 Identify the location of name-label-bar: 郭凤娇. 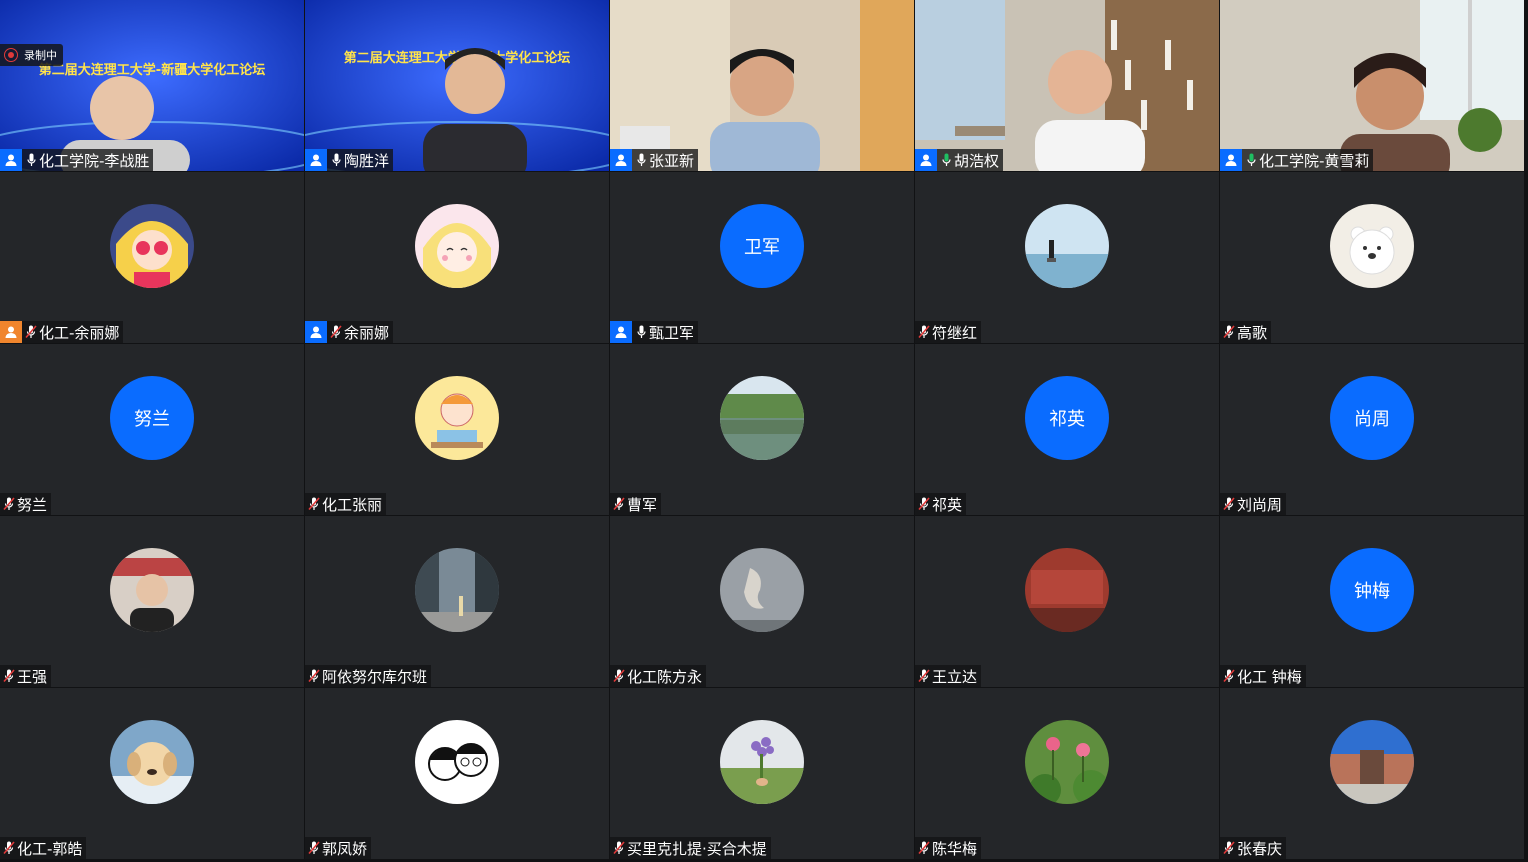
(338, 848).